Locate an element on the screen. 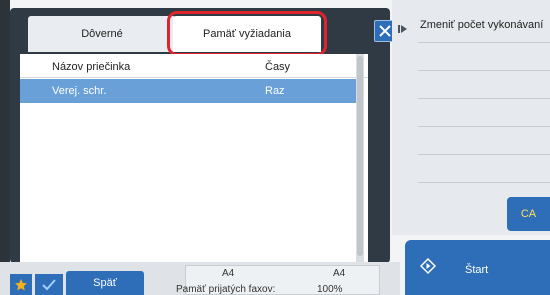 Image resolution: width=550 pixels, height=295 pixels. back-label: Späť is located at coordinates (105, 283).